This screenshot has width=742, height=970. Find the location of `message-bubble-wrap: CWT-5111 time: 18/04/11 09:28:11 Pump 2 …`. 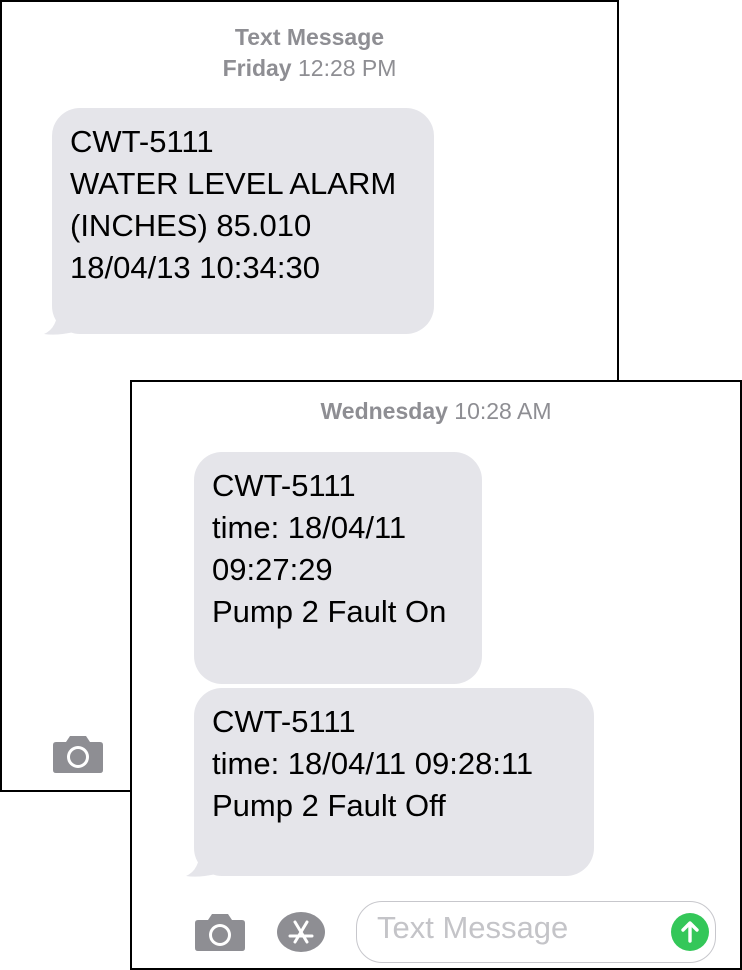

message-bubble-wrap: CWT-5111 time: 18/04/11 09:28:11 Pump 2 … is located at coordinates (390, 782).